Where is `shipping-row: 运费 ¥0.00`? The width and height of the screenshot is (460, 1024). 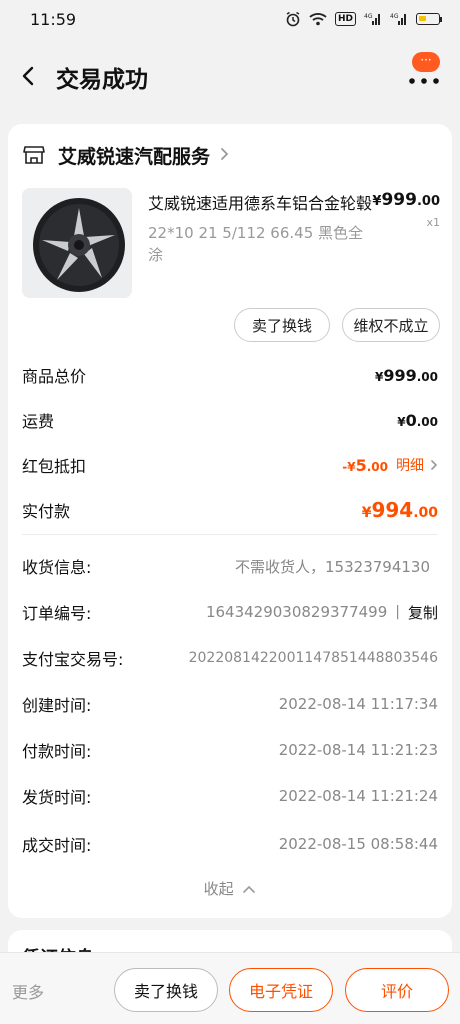
shipping-row: 运费 ¥0.00 is located at coordinates (230, 420).